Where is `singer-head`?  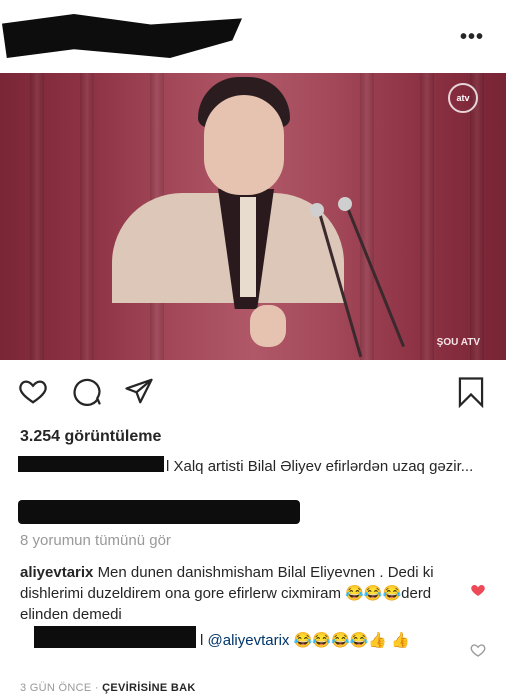
singer-head is located at coordinates (244, 145).